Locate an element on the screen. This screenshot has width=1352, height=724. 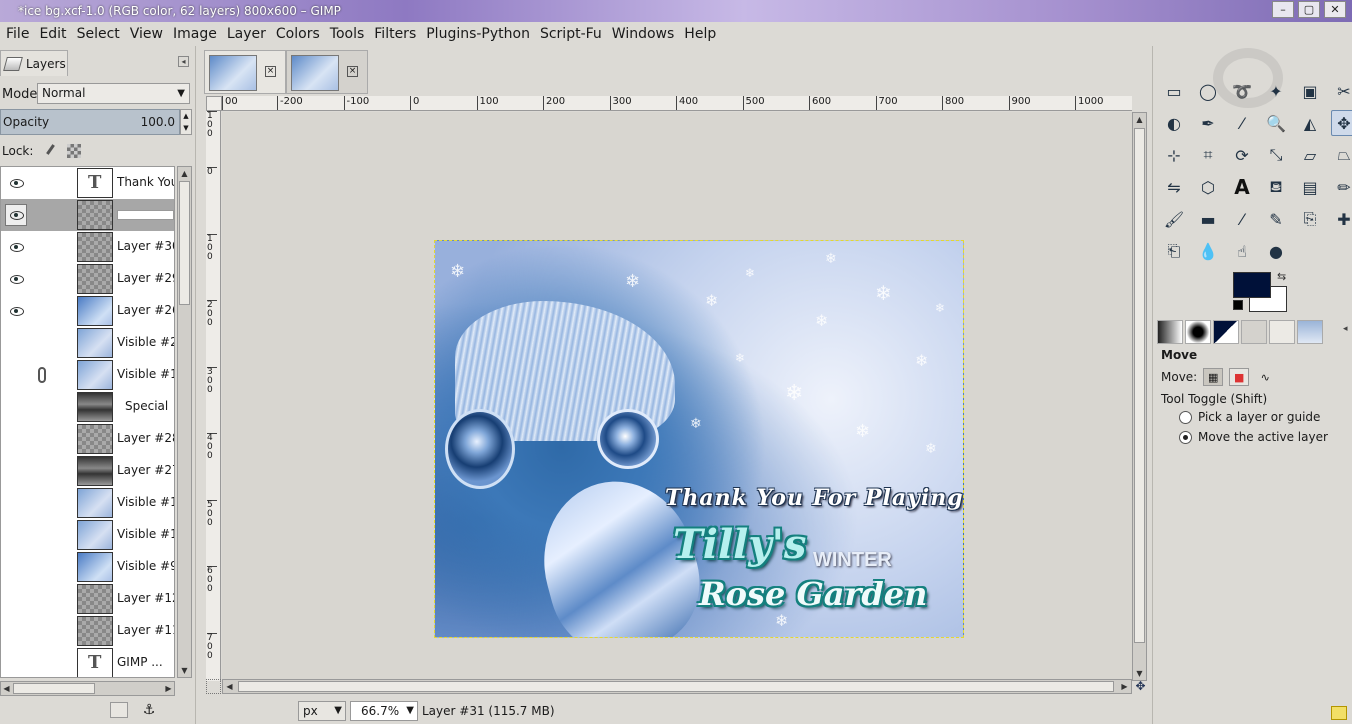
move-active-radio is located at coordinates (1185, 437).